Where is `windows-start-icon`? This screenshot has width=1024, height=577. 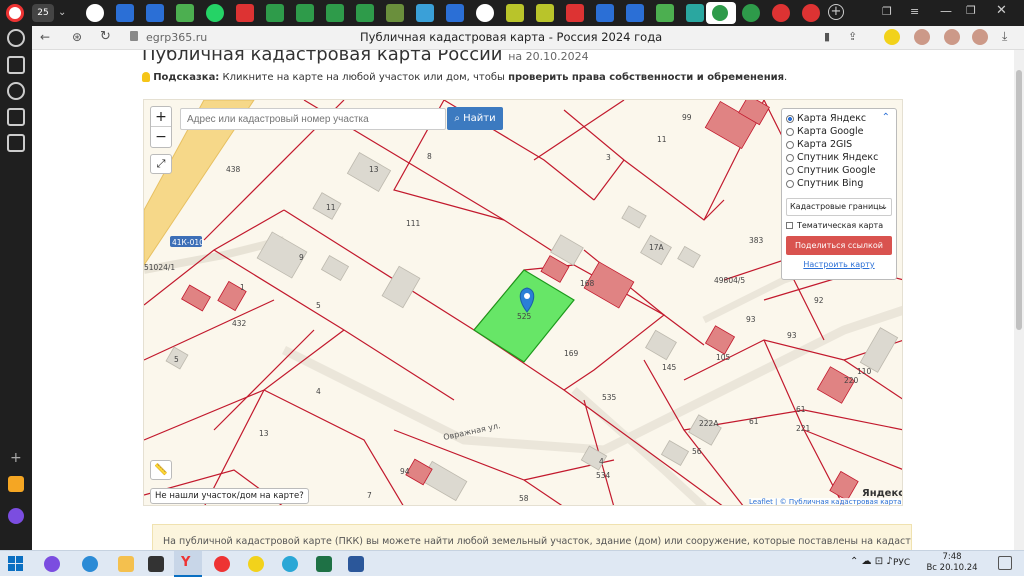
windows-start-icon is located at coordinates (16, 564).